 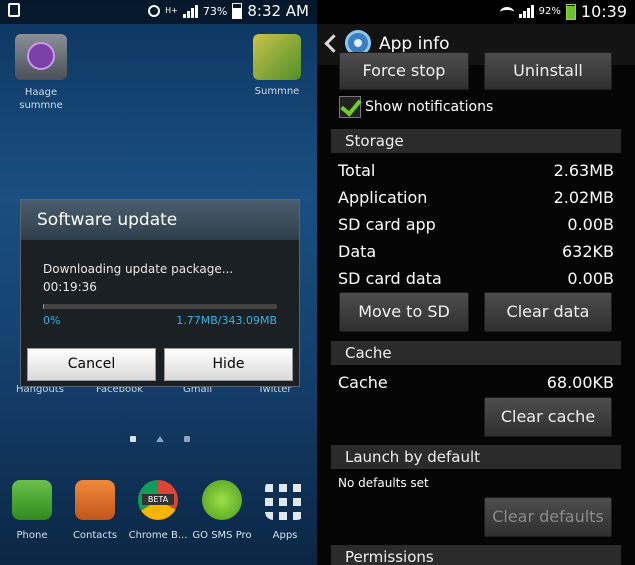 I want to click on no-defaults-text: No defaults set, so click(x=383, y=483).